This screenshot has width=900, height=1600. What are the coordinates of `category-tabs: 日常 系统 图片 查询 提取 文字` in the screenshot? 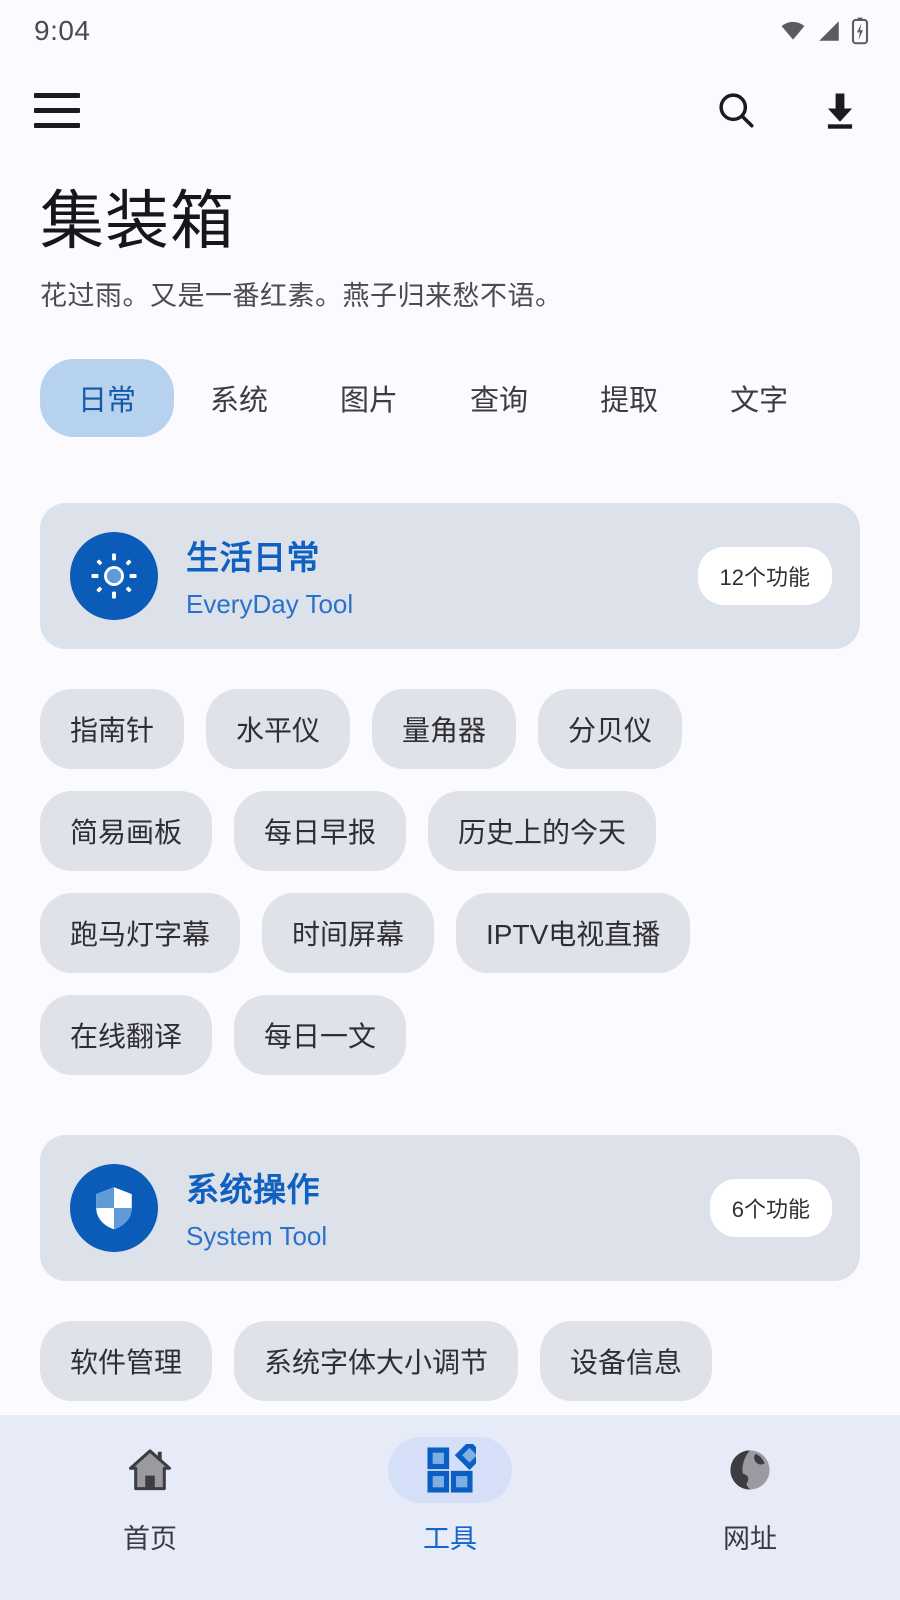 It's located at (450, 397).